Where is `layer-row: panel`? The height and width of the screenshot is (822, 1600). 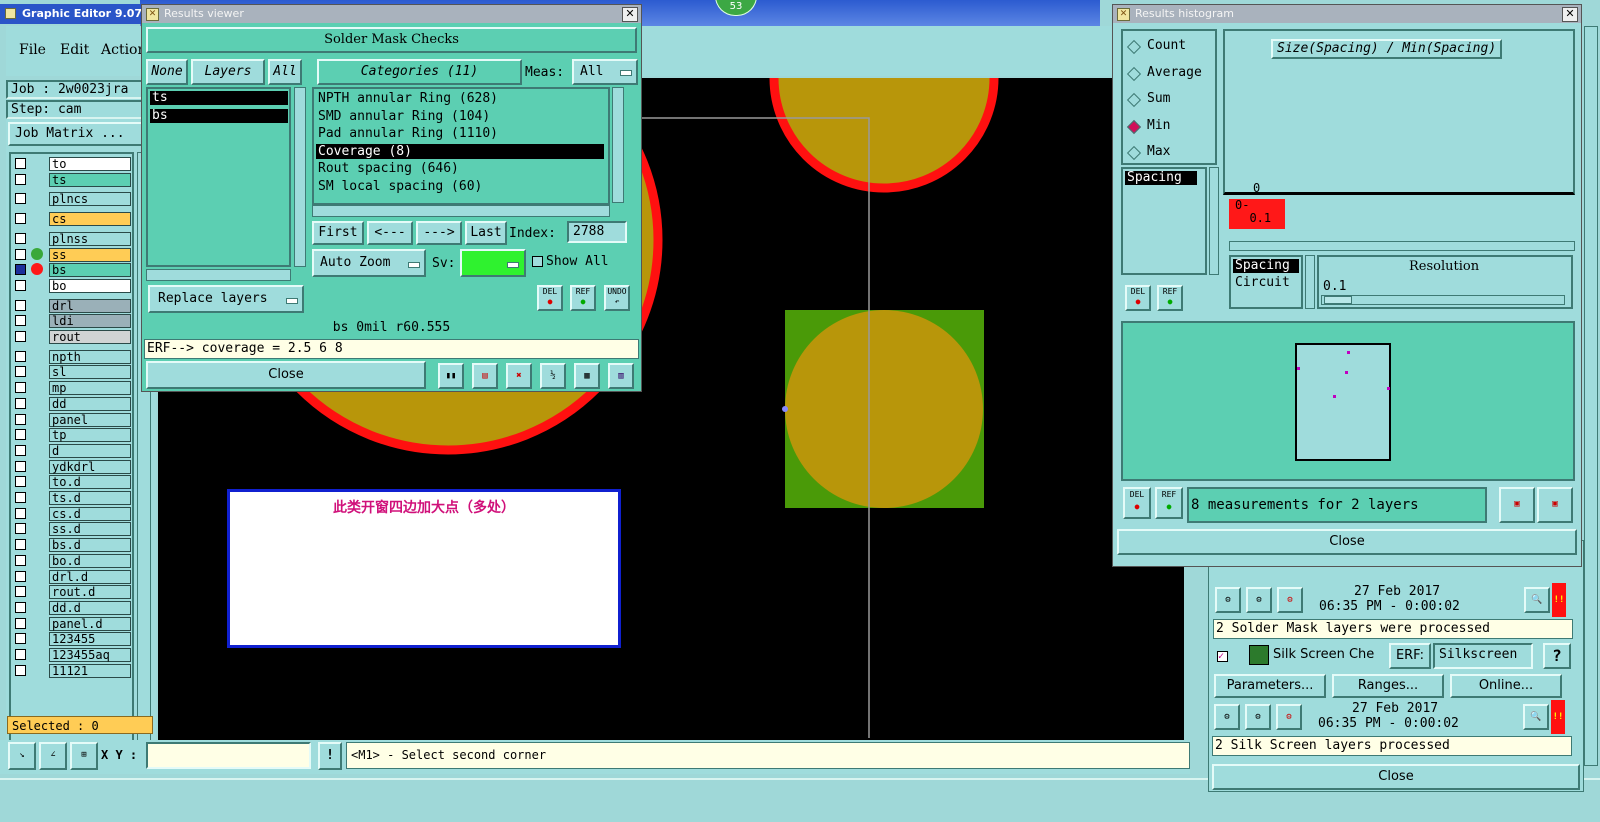
layer-row: panel is located at coordinates (71, 419).